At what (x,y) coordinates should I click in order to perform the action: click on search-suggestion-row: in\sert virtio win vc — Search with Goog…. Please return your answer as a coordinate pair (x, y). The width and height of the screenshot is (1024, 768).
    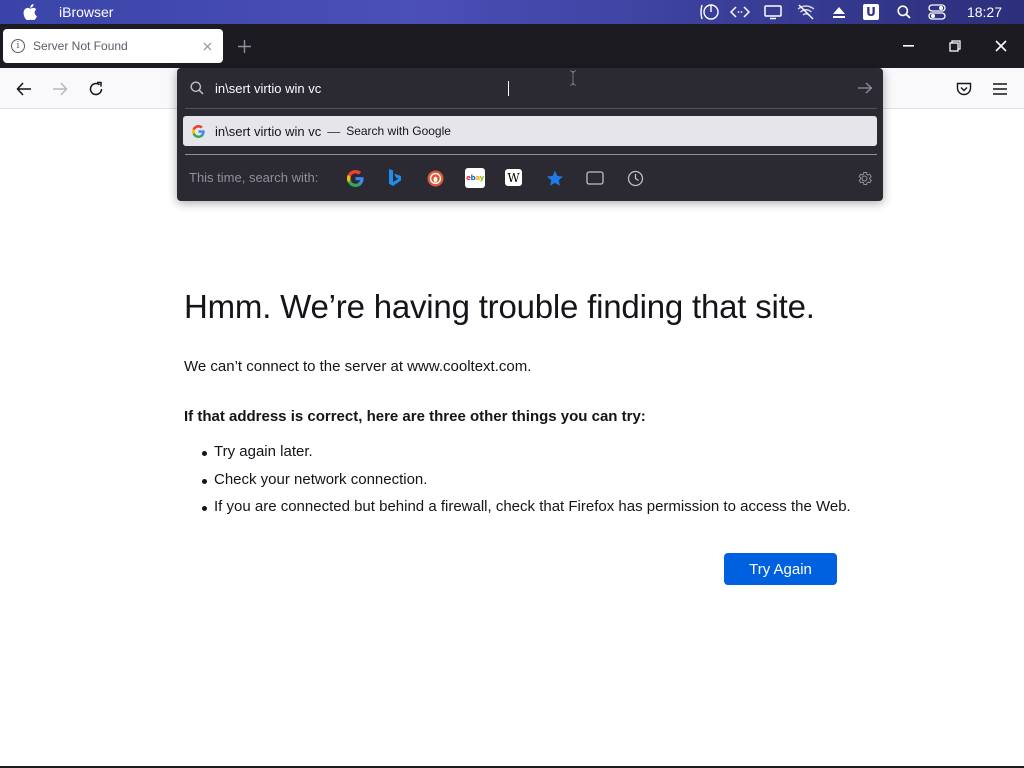
    Looking at the image, I should click on (530, 131).